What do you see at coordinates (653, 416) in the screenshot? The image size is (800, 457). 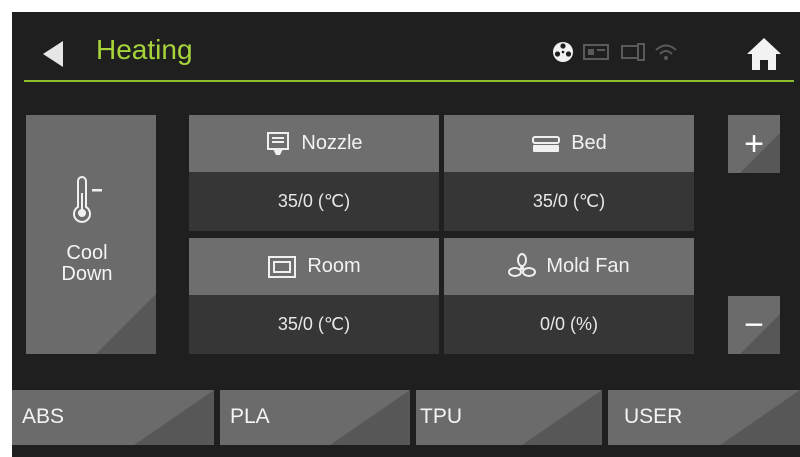 I see `material-user-label: USER` at bounding box center [653, 416].